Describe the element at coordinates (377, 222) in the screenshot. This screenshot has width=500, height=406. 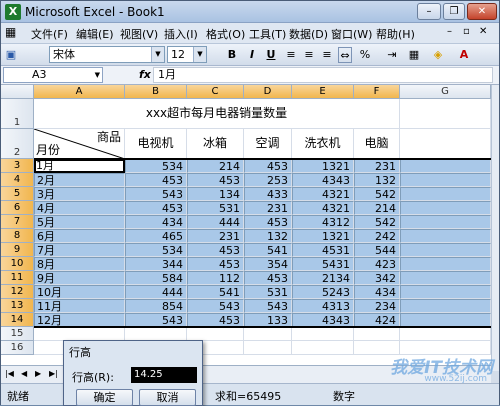
I see `data-cell: 542` at that location.